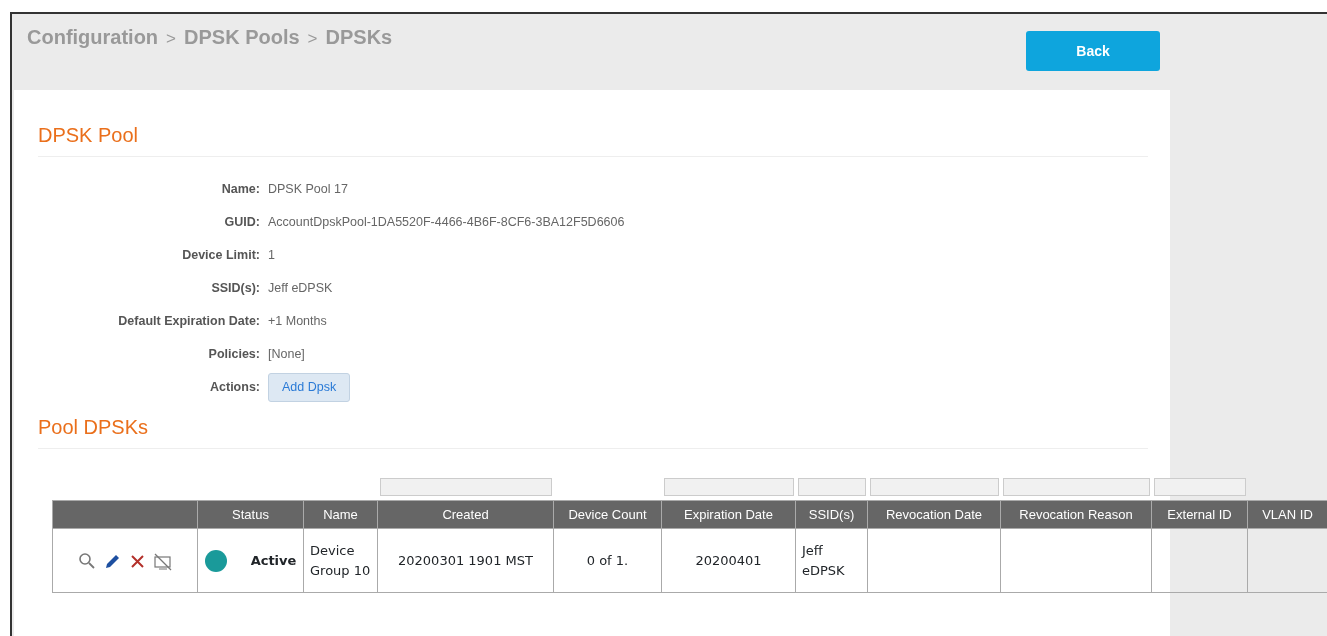 This screenshot has width=1327, height=636. I want to click on field-label: Actions:, so click(235, 388).